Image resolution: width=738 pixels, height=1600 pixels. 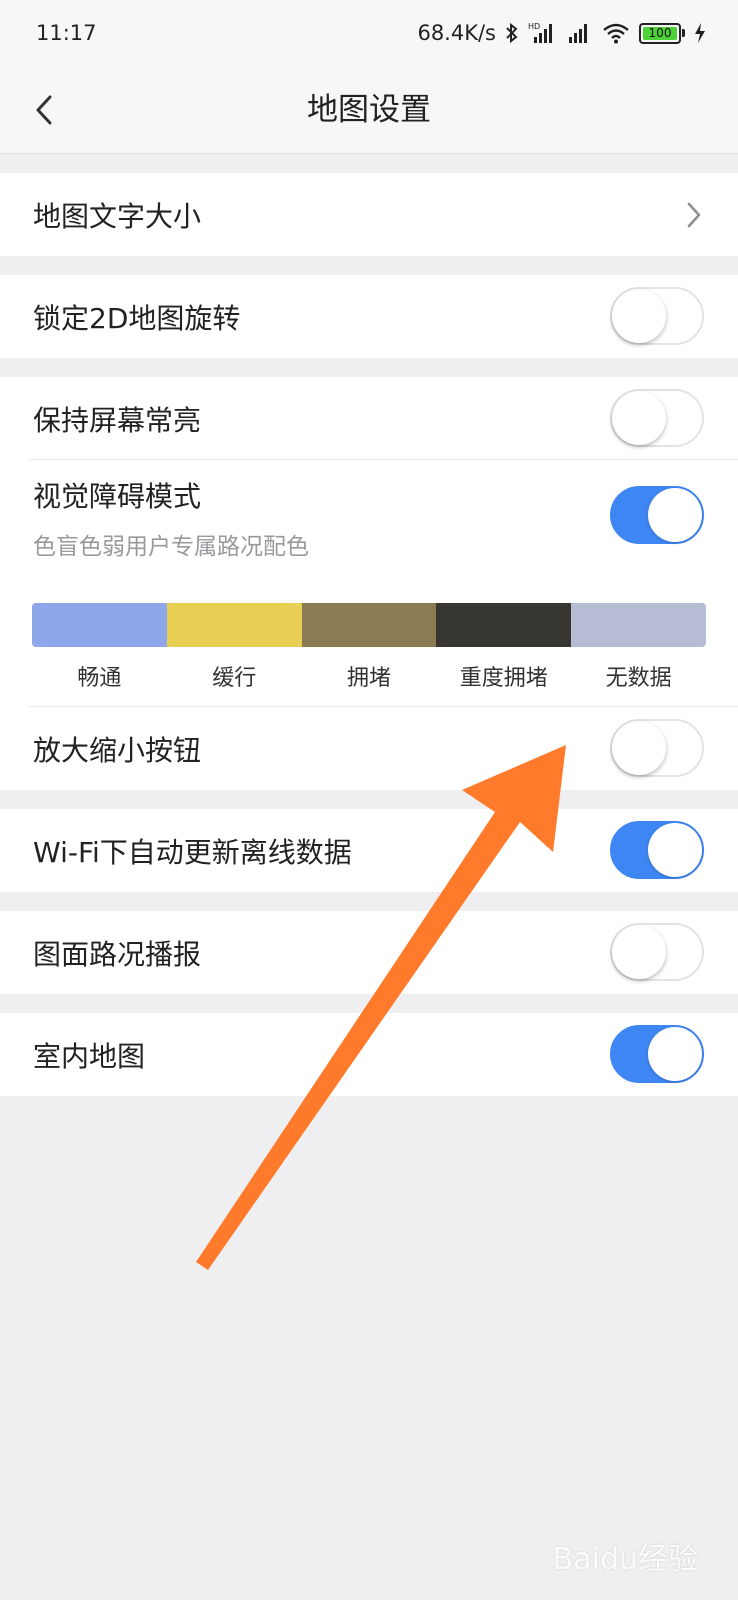 I want to click on baidu-watermark-logo: Baidu经验, so click(x=625, y=1559).